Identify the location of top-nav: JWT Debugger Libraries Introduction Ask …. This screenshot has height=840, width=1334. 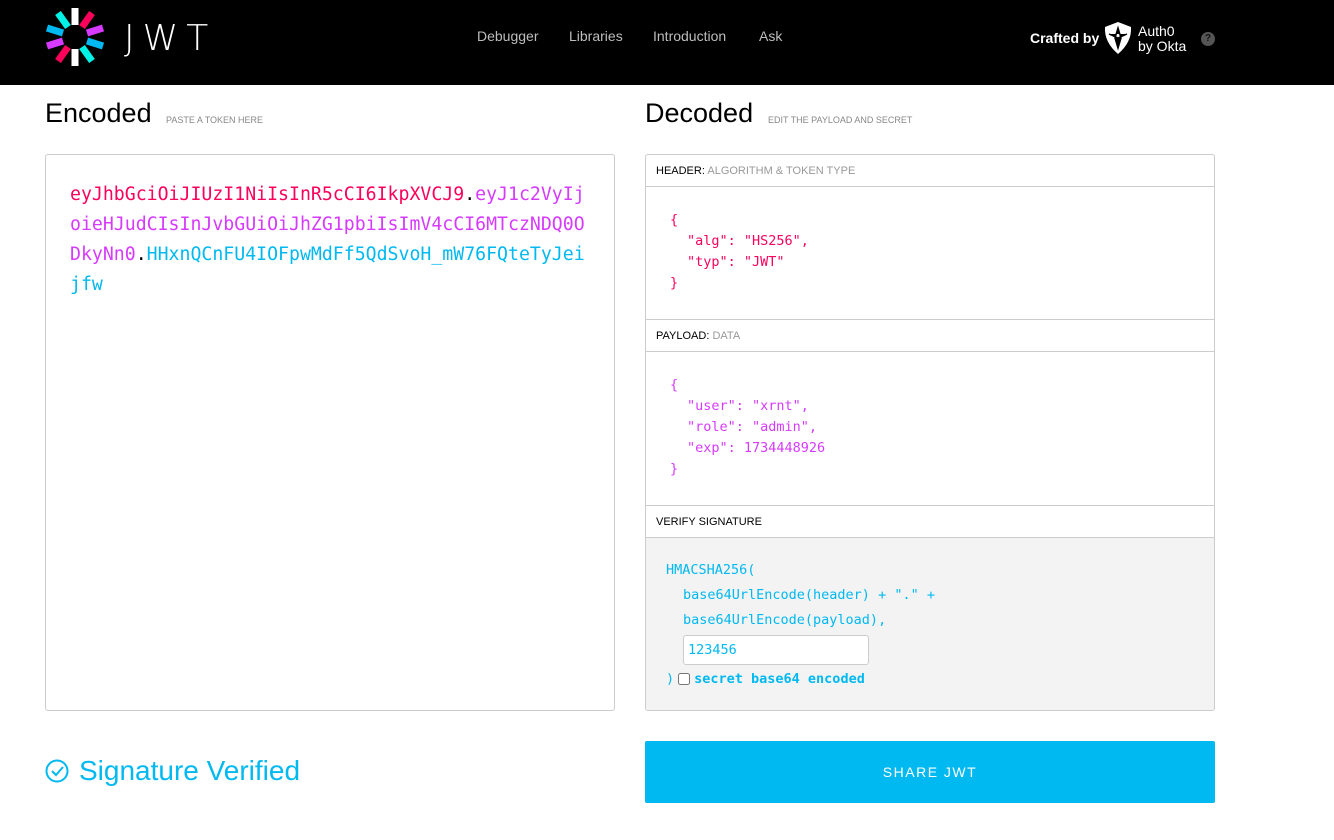
(667, 42).